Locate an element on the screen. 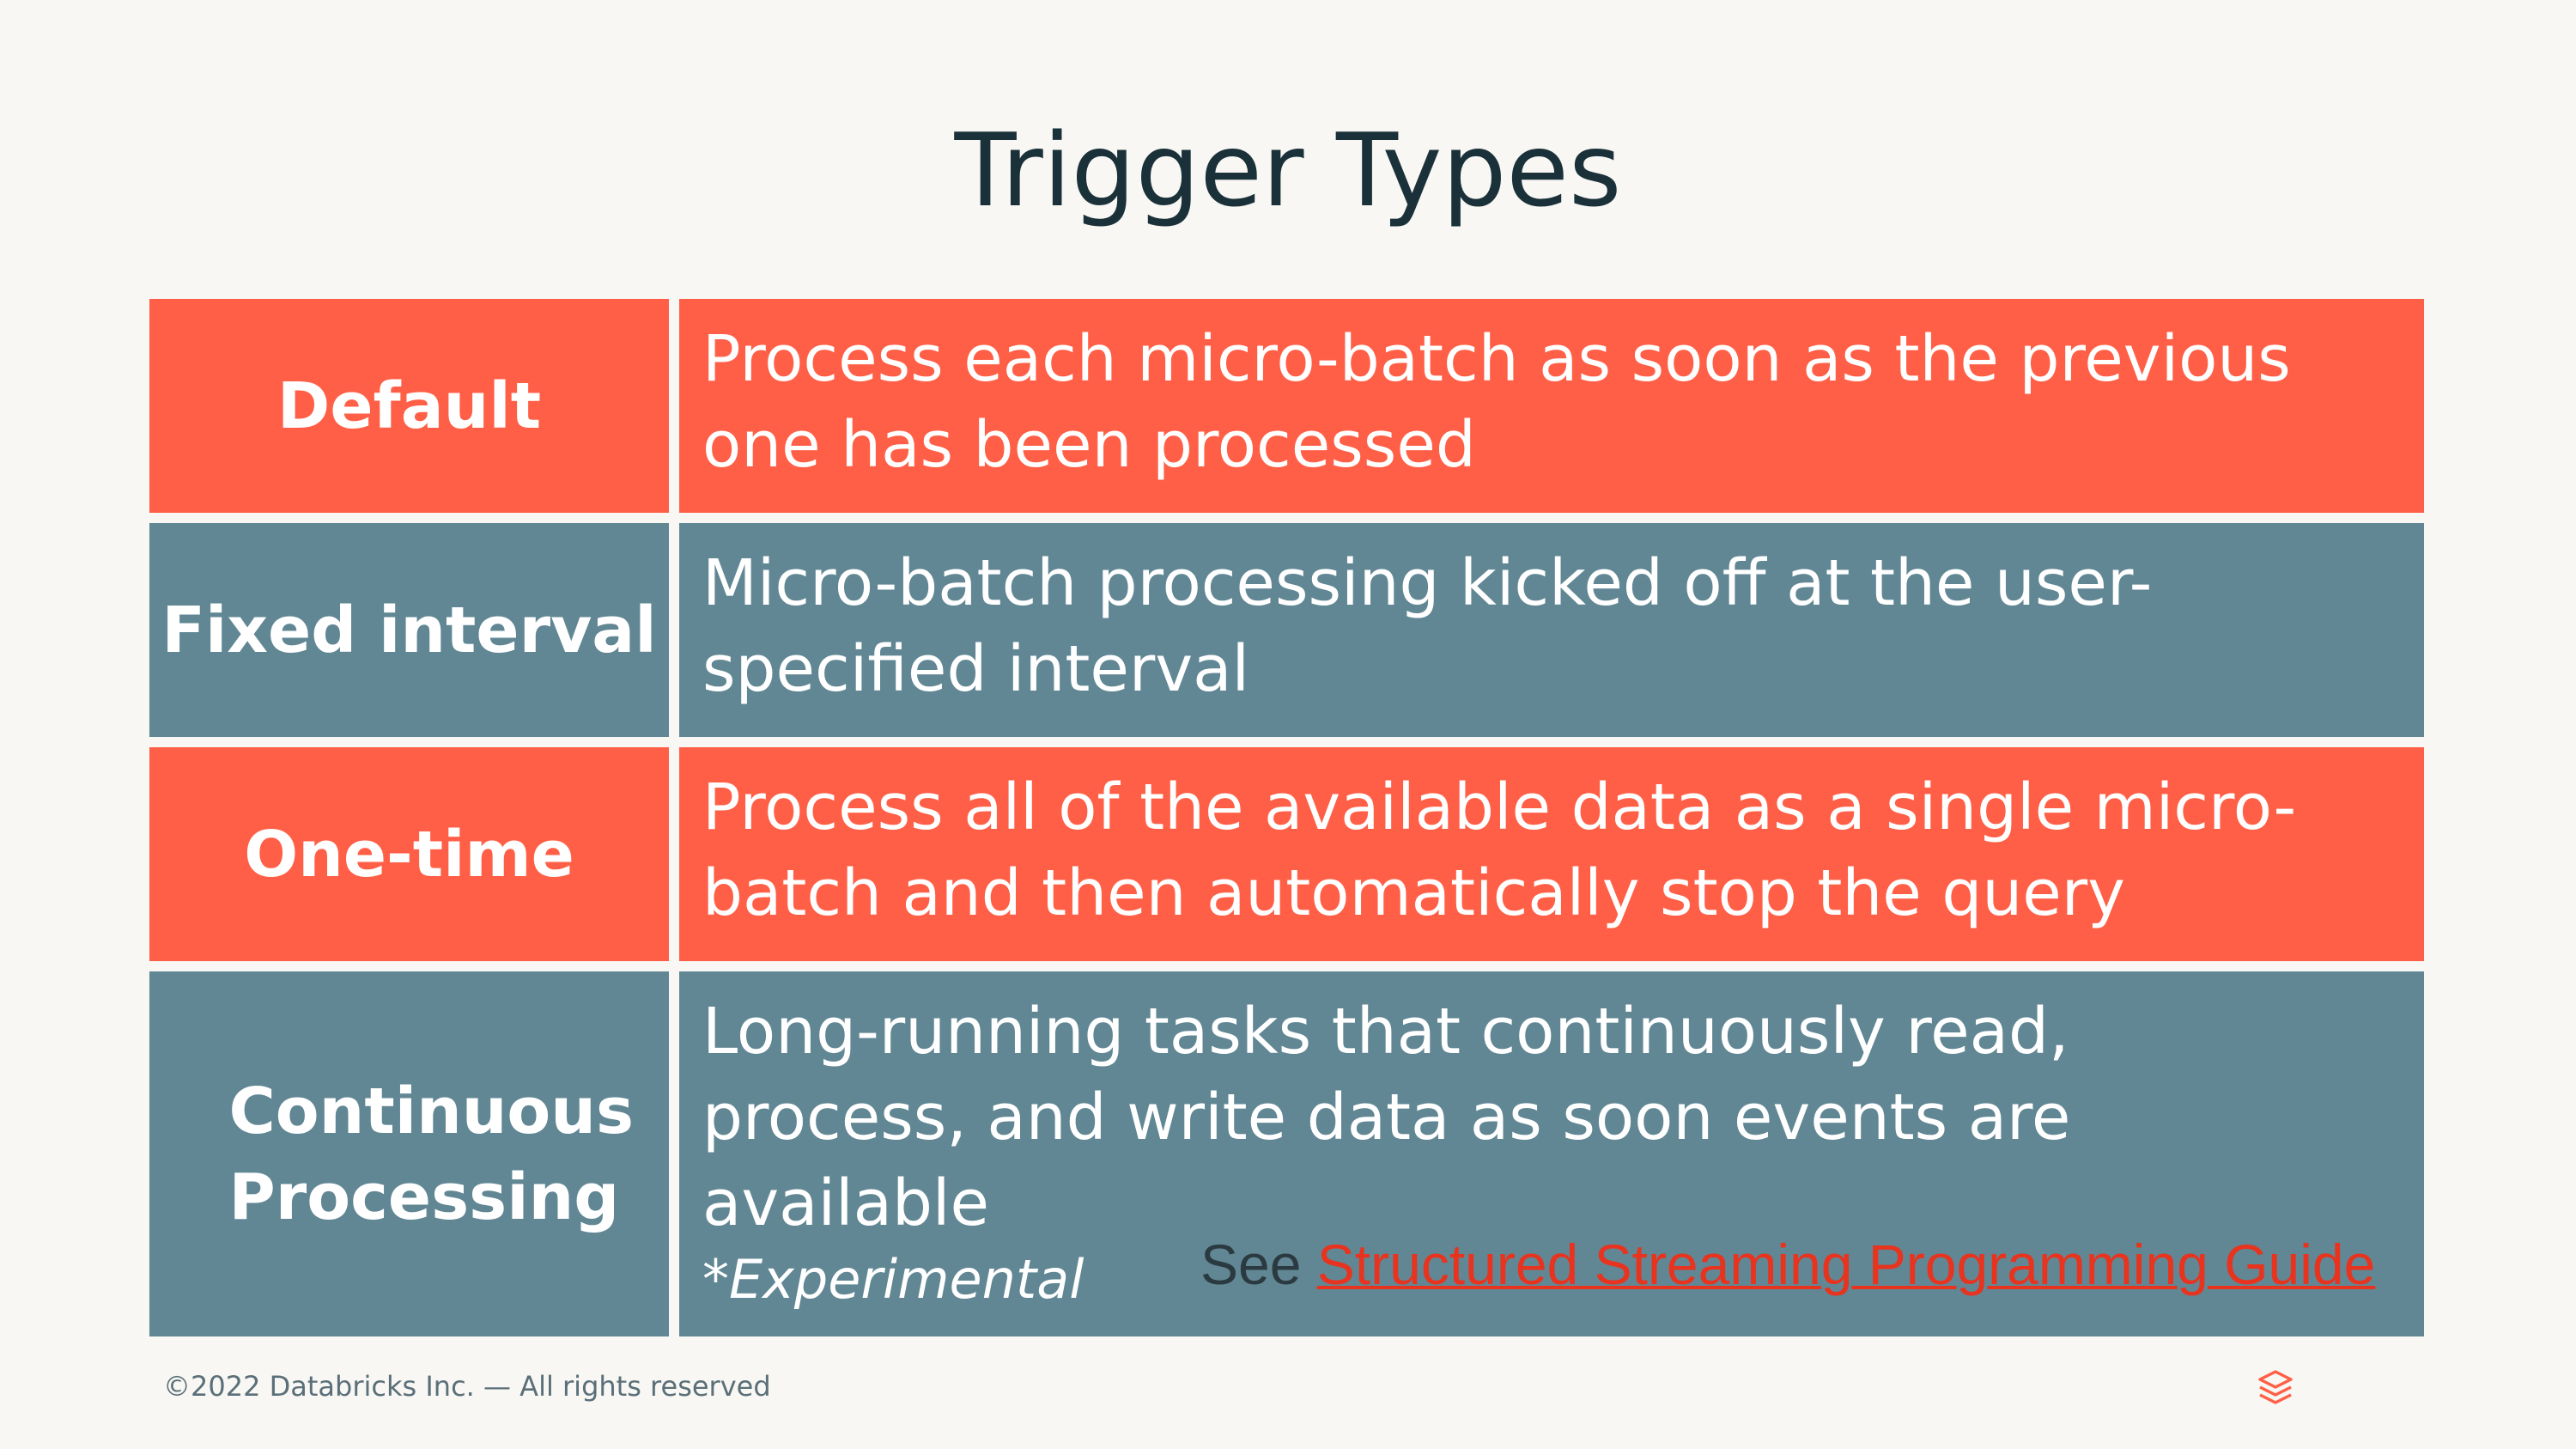 The height and width of the screenshot is (1449, 2576). trigger-label-default: Default is located at coordinates (409, 406).